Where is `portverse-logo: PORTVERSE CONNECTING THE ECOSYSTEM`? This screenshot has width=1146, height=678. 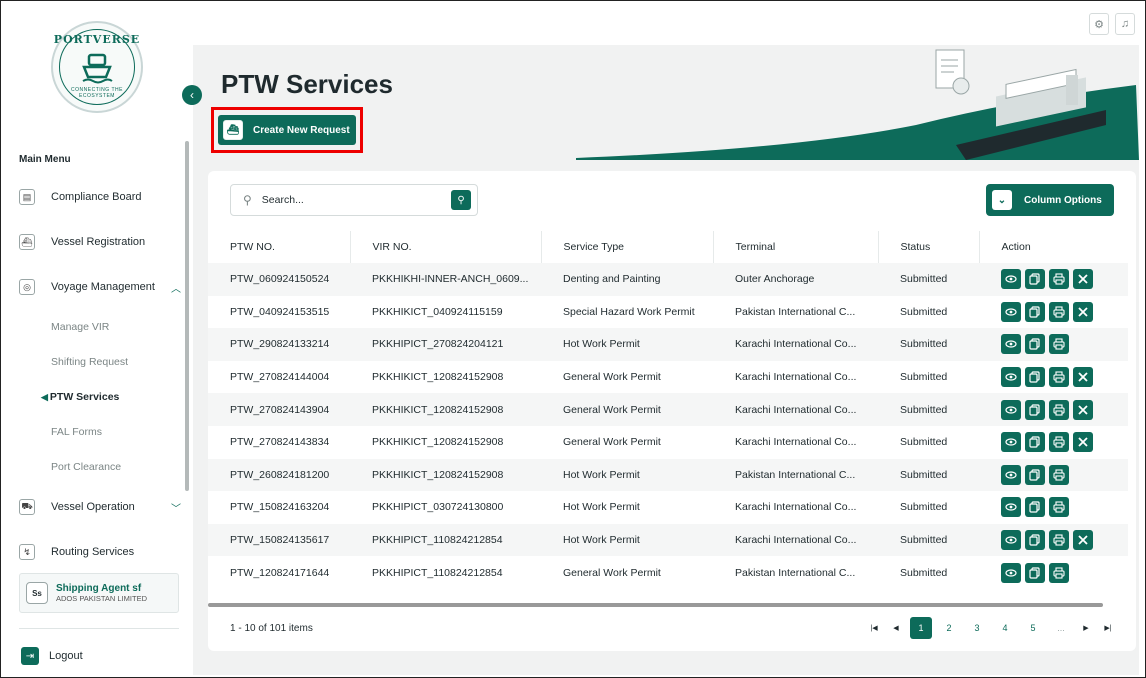
portverse-logo: PORTVERSE CONNECTING THE ECOSYSTEM is located at coordinates (97, 67).